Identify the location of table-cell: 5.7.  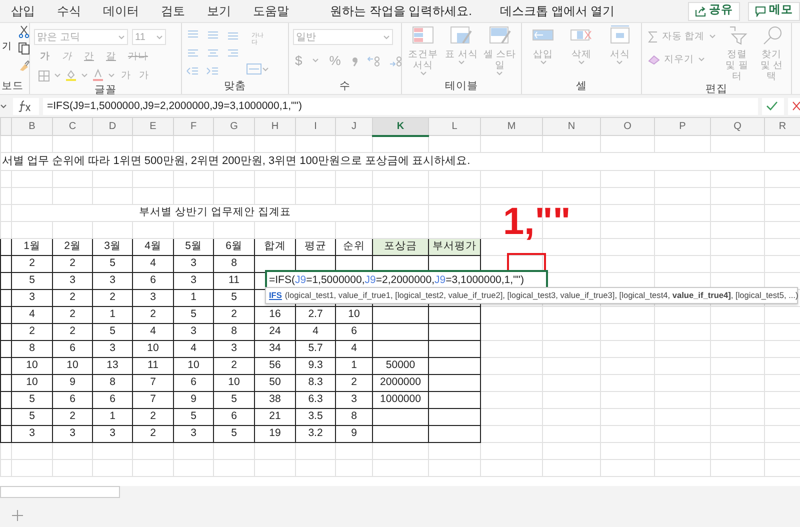
(315, 348).